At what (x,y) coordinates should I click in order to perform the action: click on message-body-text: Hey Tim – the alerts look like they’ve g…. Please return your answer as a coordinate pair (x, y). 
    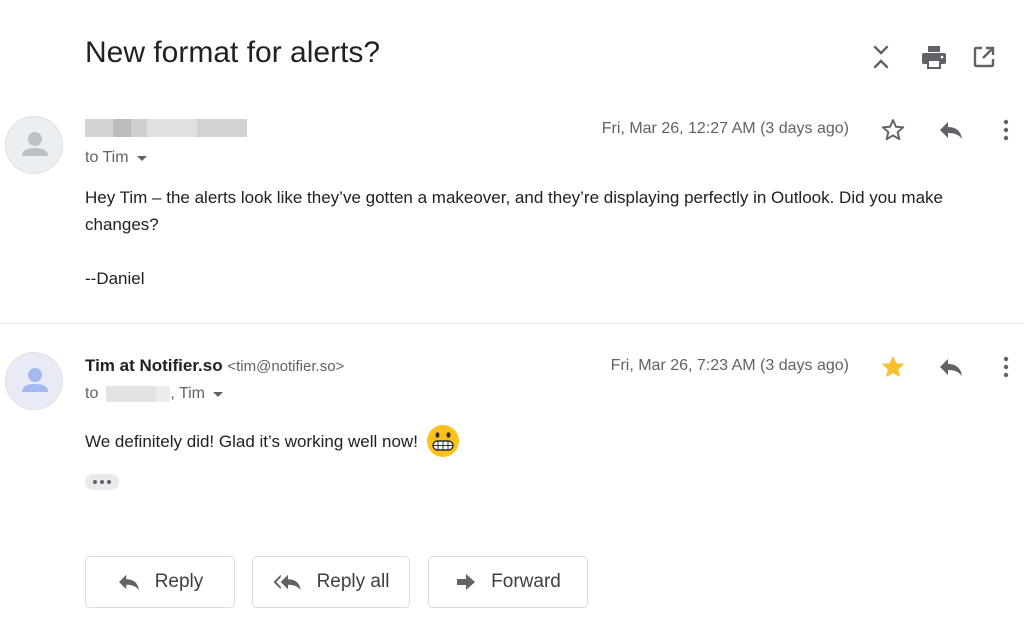
    Looking at the image, I should click on (514, 211).